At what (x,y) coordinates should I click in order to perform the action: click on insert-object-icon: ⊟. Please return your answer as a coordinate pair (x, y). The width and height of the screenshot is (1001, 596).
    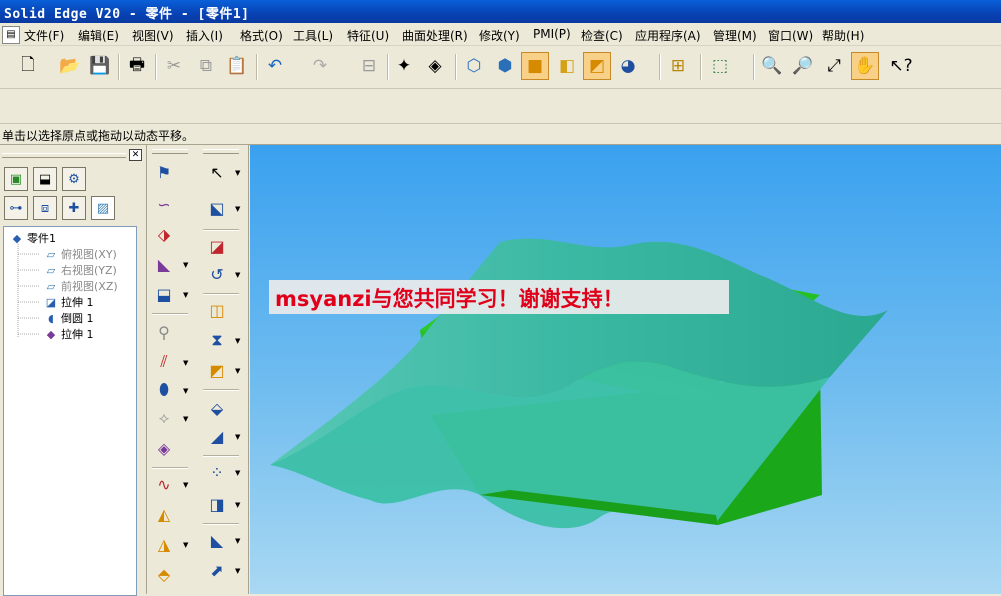
    Looking at the image, I should click on (369, 66).